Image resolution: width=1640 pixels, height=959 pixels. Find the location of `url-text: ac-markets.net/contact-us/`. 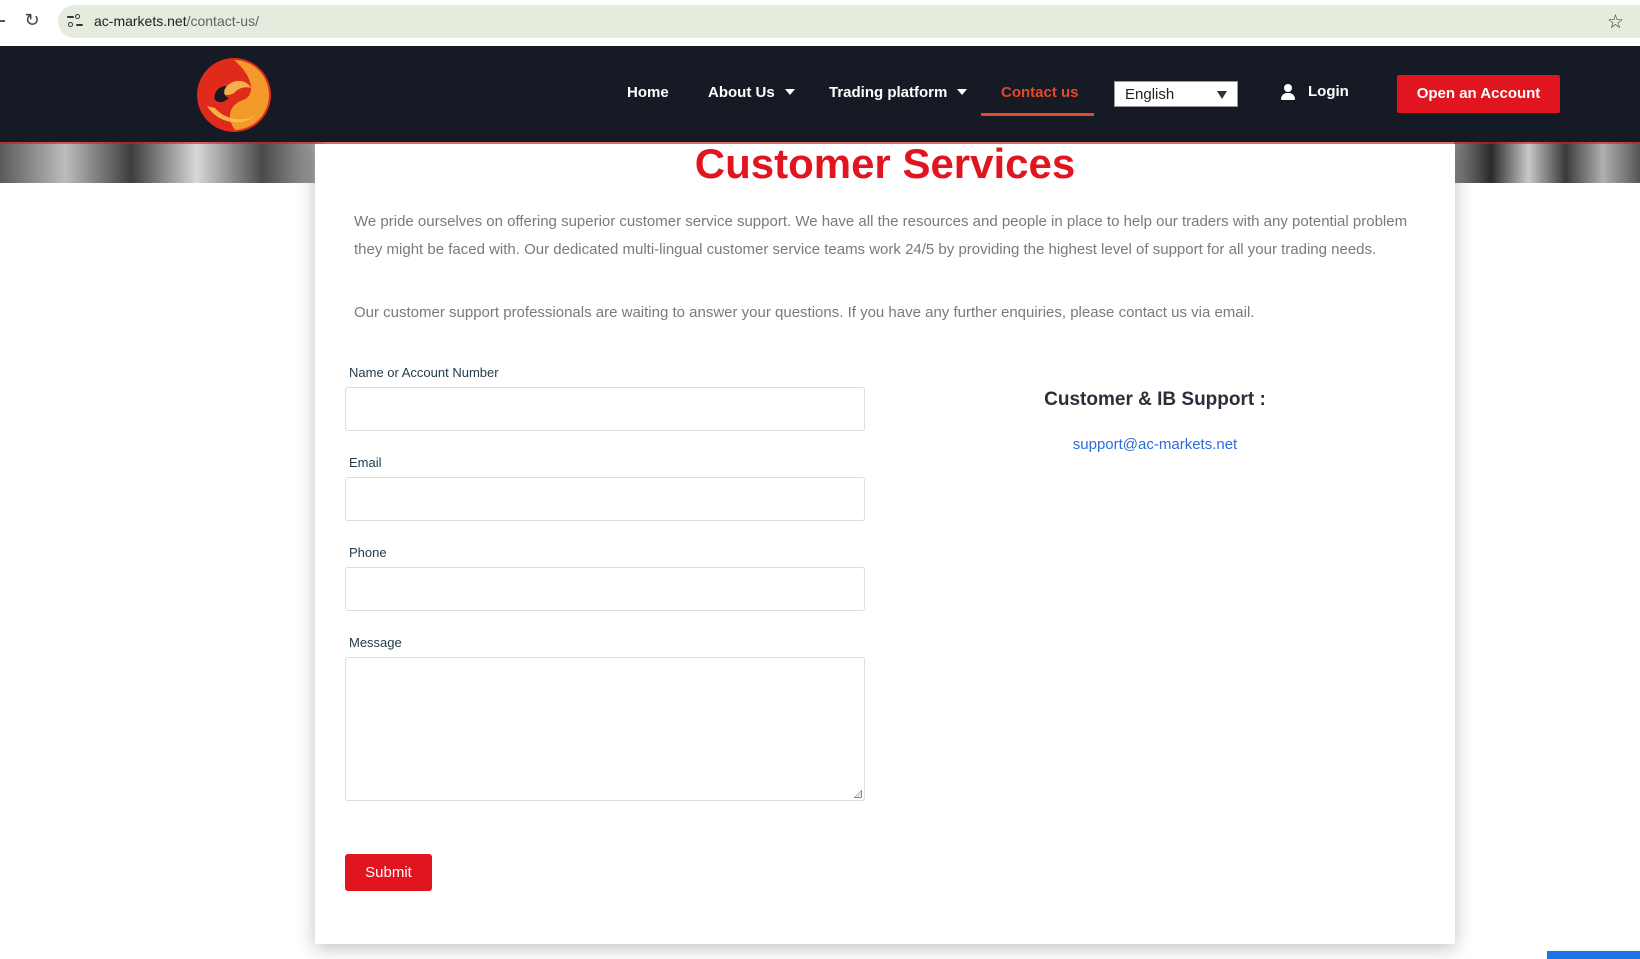

url-text: ac-markets.net/contact-us/ is located at coordinates (176, 21).